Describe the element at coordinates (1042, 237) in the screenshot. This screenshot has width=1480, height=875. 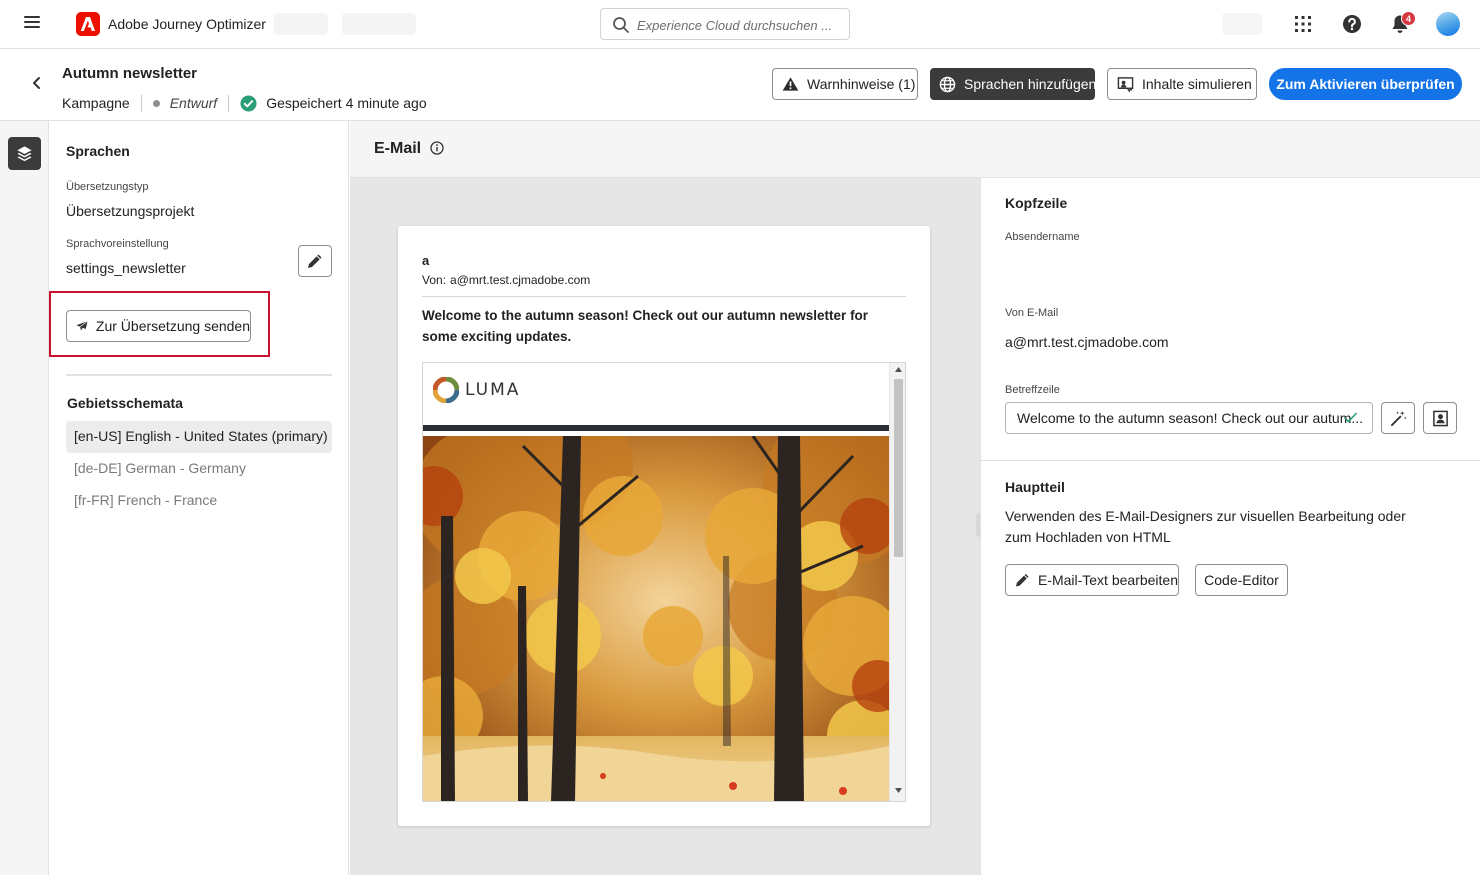
I see `sender-name-label: Absendername` at that location.